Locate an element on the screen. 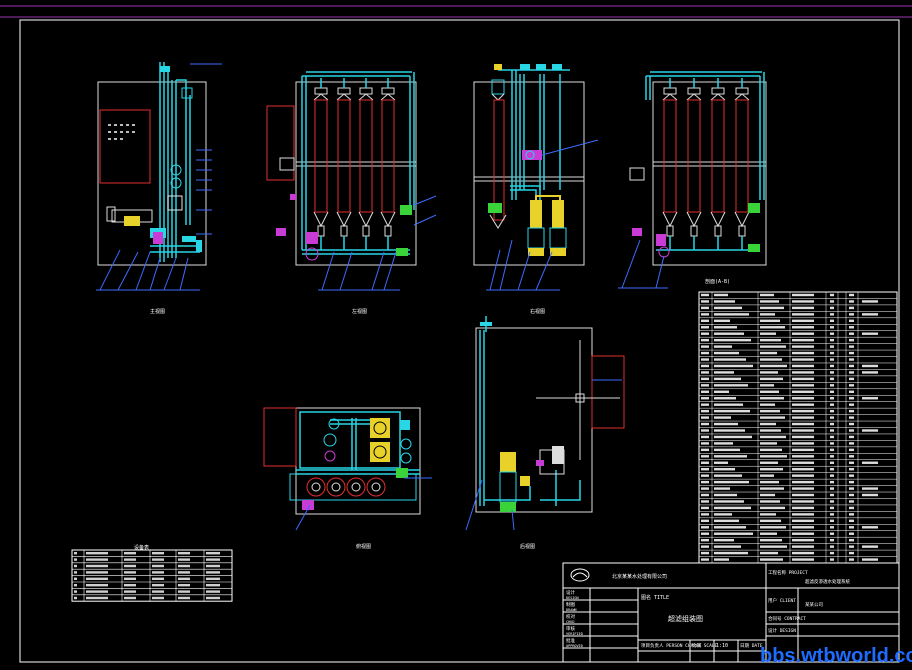  company-name: 北京某某水处理有限公司 is located at coordinates (639, 576).